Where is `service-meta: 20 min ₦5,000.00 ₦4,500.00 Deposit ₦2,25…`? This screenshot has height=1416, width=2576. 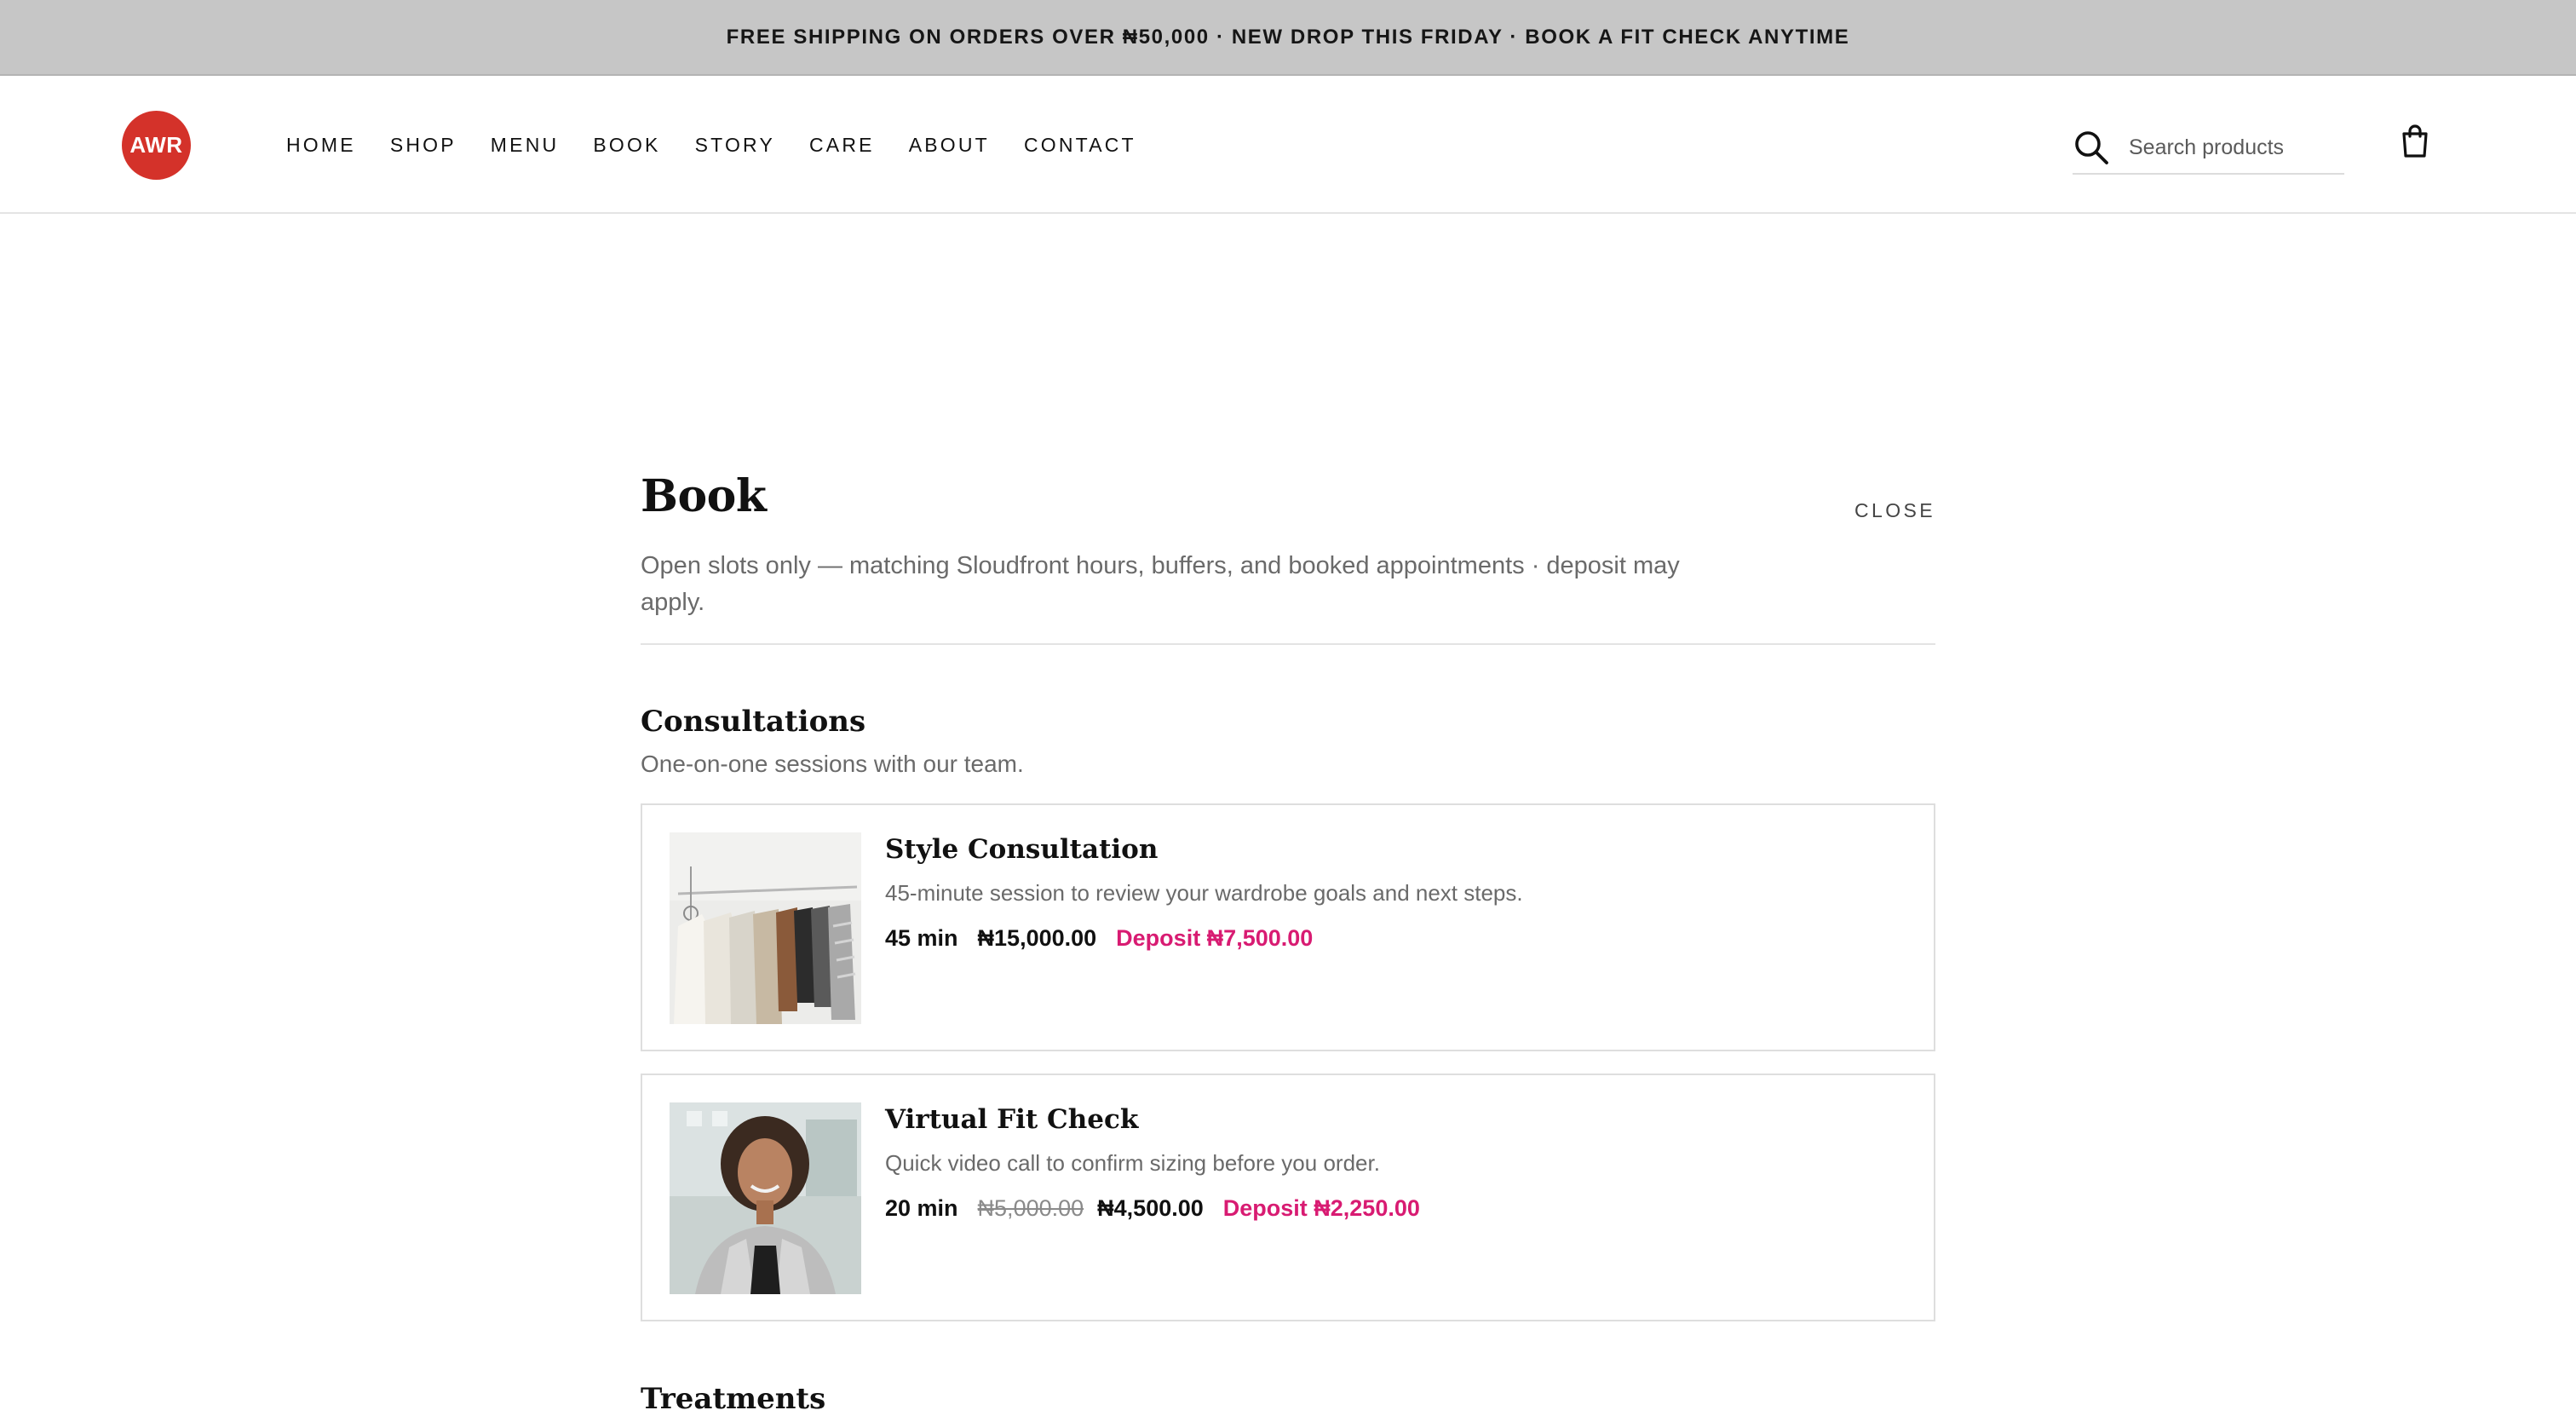 service-meta: 20 min ₦5,000.00 ₦4,500.00 Deposit ₦2,25… is located at coordinates (1163, 1208).